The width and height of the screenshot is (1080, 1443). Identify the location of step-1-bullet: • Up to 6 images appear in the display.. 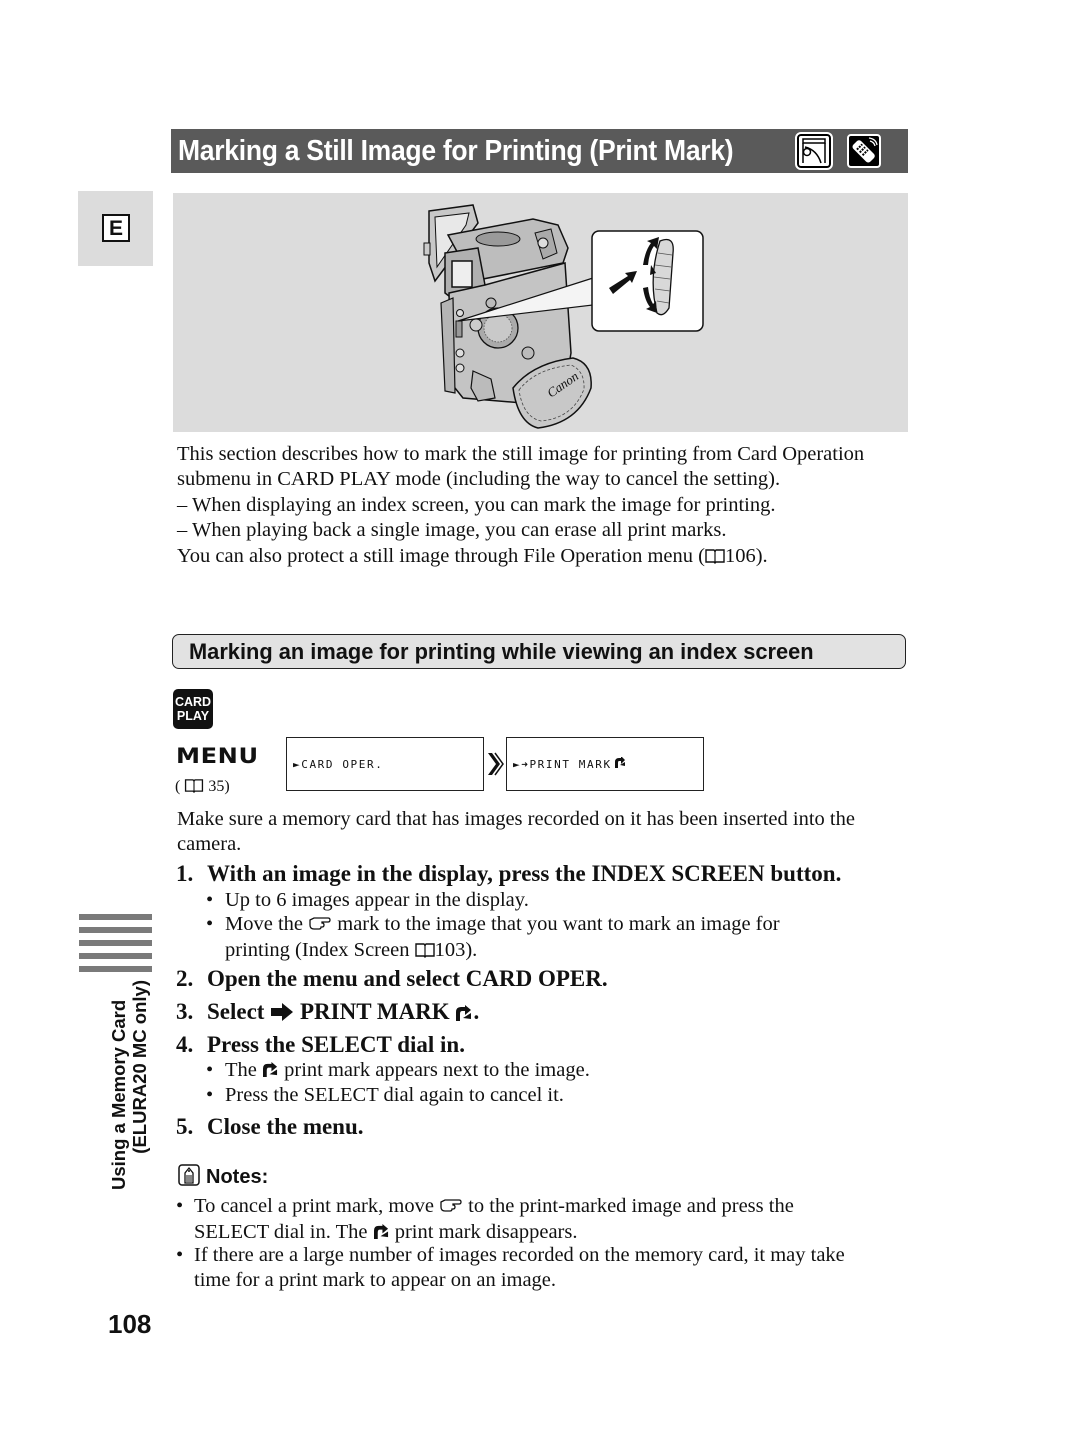
(367, 900).